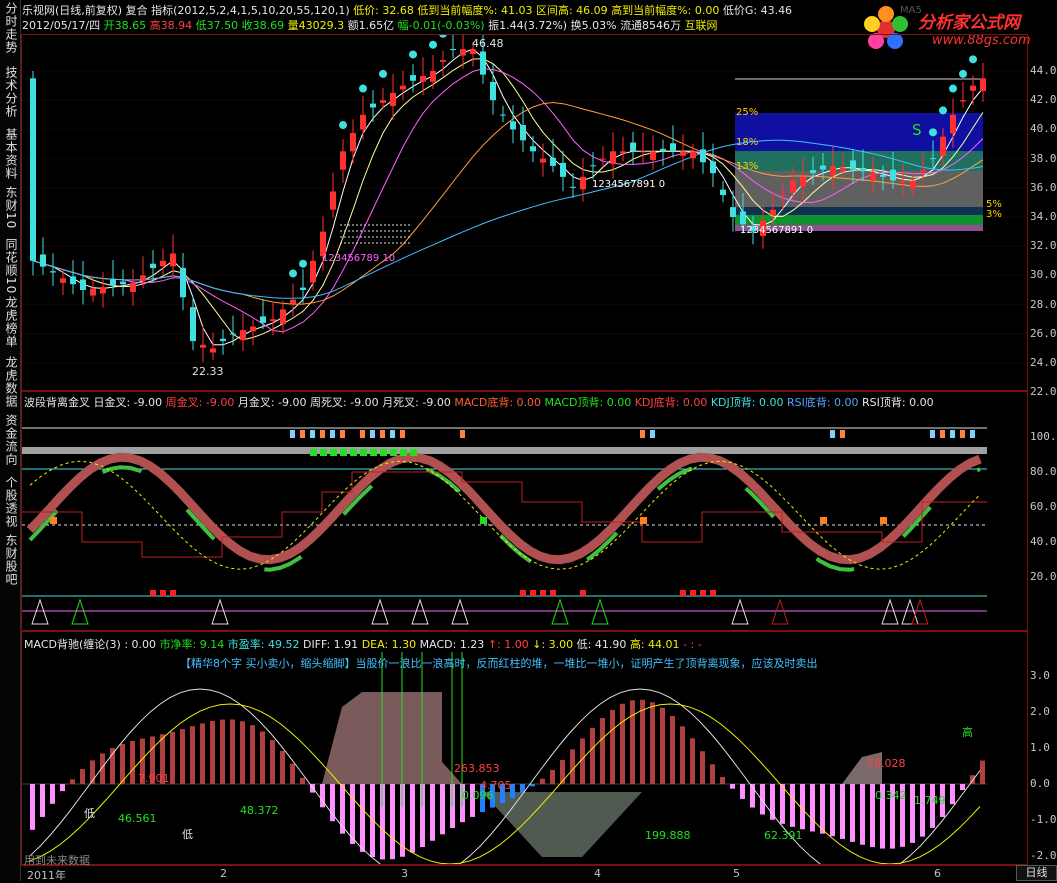  I want to click on low-mark: 低, so click(187, 834).